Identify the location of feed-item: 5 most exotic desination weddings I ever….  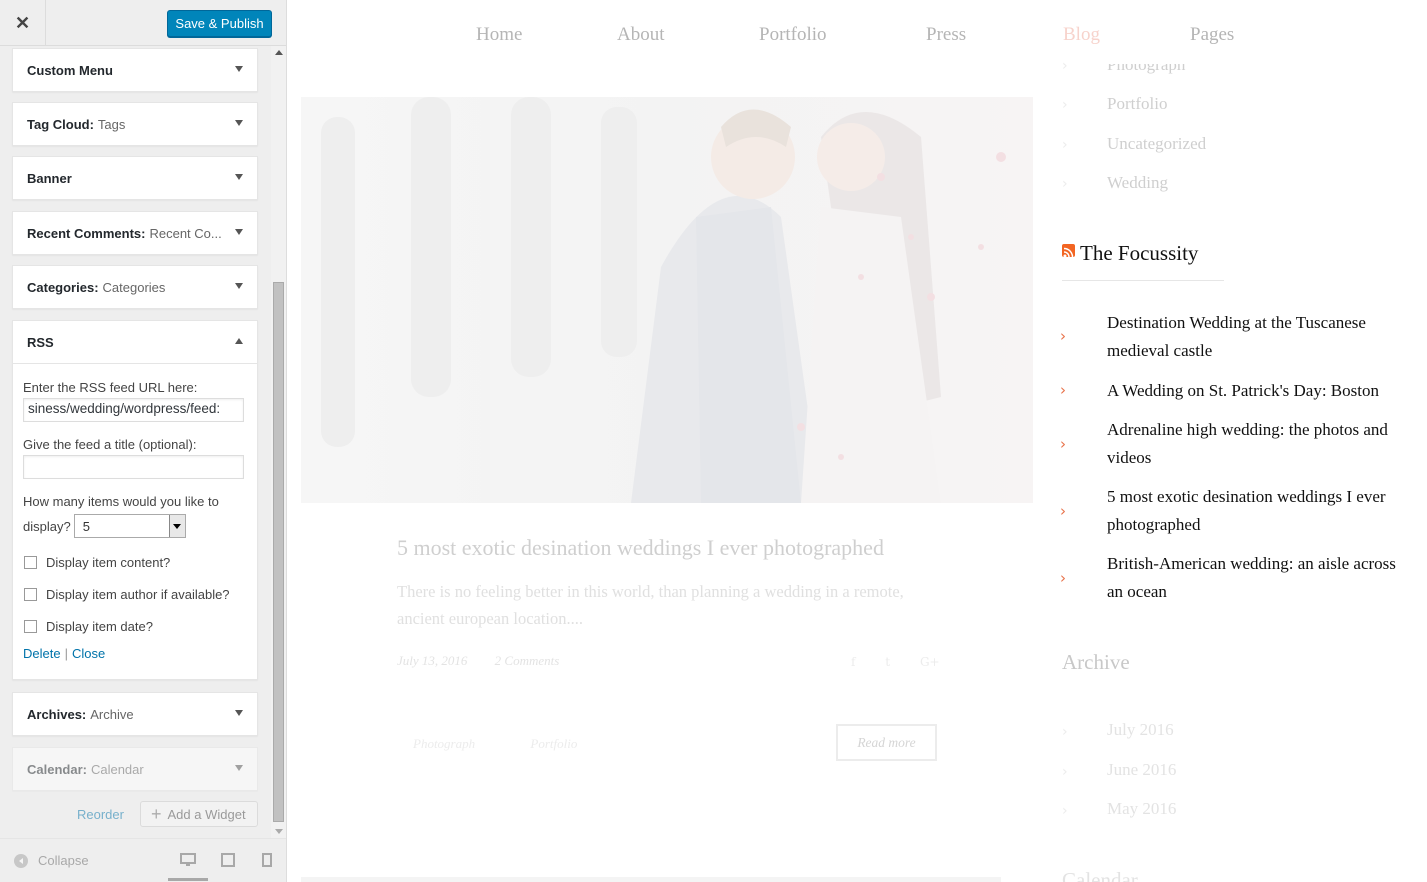
(1257, 511).